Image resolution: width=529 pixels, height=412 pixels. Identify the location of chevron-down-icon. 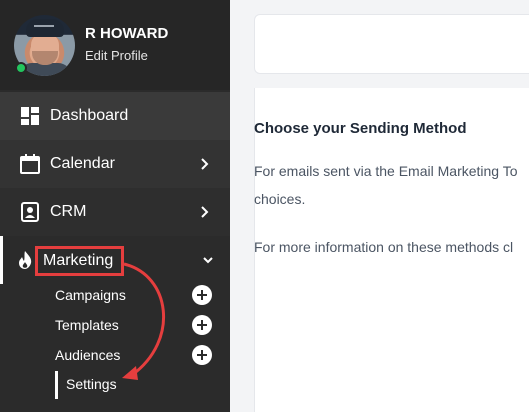
(208, 260).